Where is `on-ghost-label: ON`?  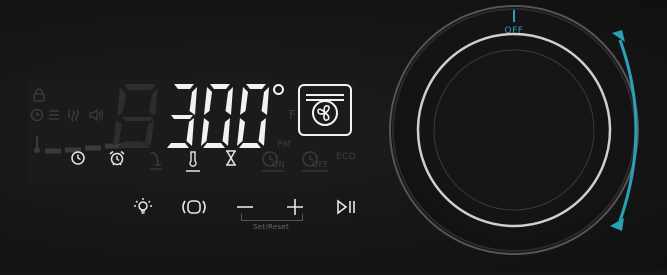 on-ghost-label: ON is located at coordinates (278, 164).